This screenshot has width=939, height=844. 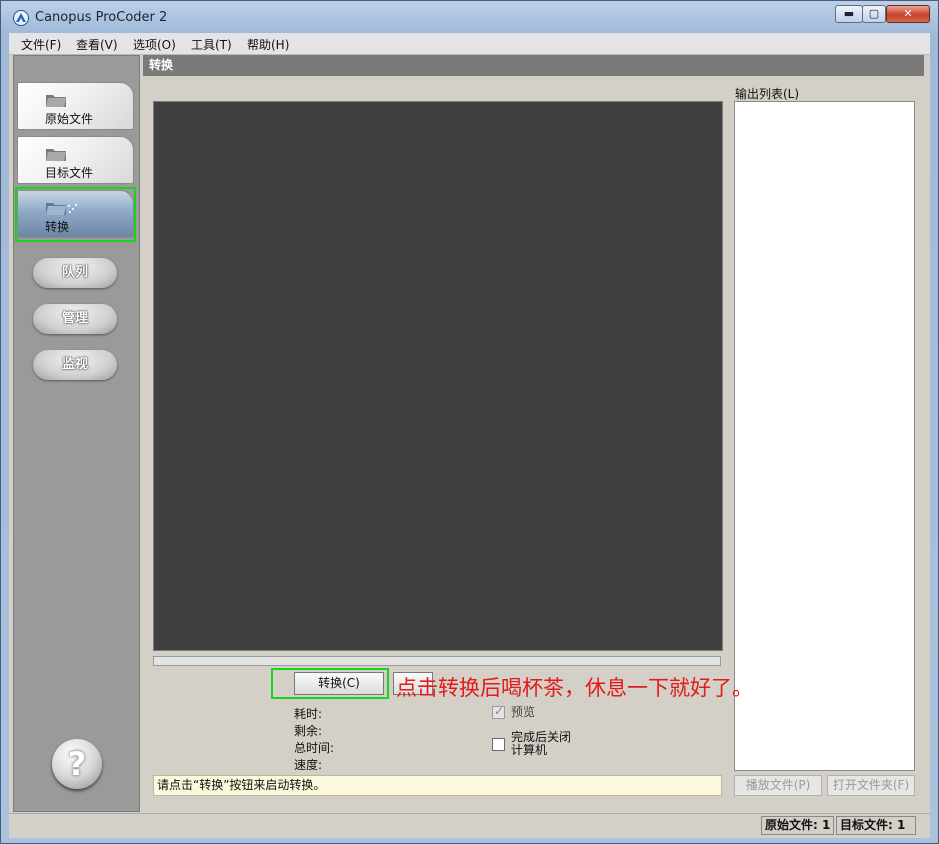 I want to click on minimize-button: ▬, so click(x=849, y=14).